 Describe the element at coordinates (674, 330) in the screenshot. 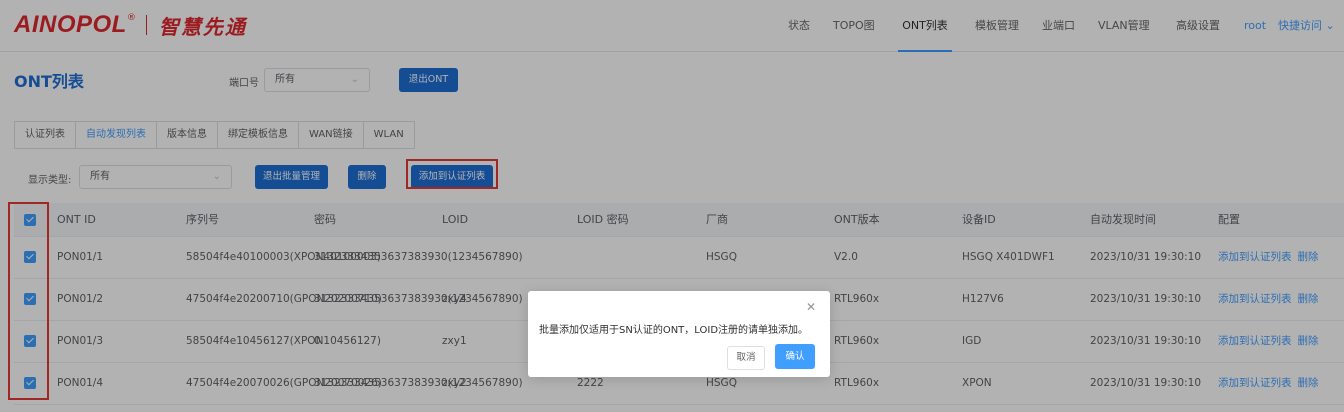

I see `dialog-message: 批量添加仅适用于SN认证的ONT，LOID注册的请单独添加。` at that location.